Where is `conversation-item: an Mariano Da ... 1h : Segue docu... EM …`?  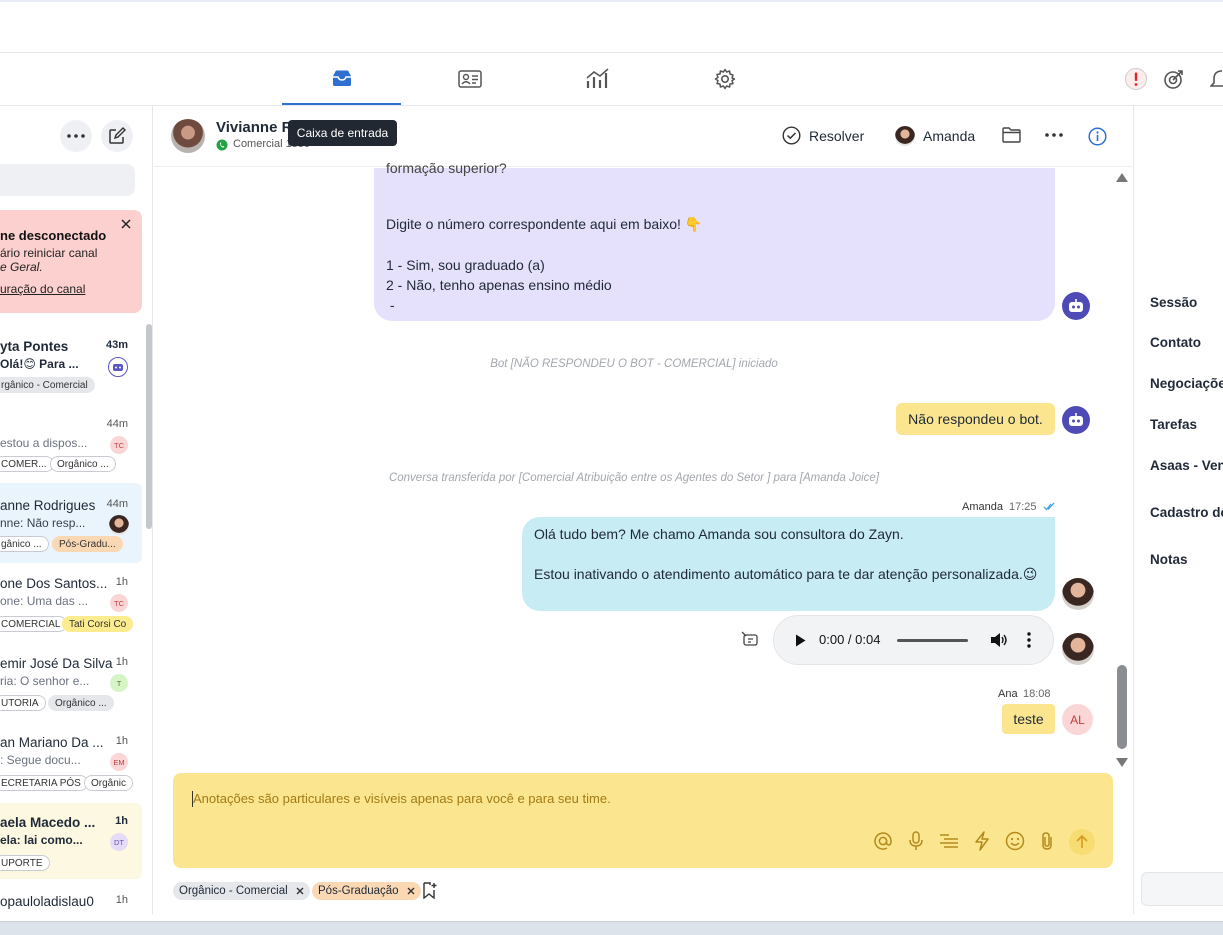 conversation-item: an Mariano Da ... 1h : Segue docu... EM … is located at coordinates (71, 765).